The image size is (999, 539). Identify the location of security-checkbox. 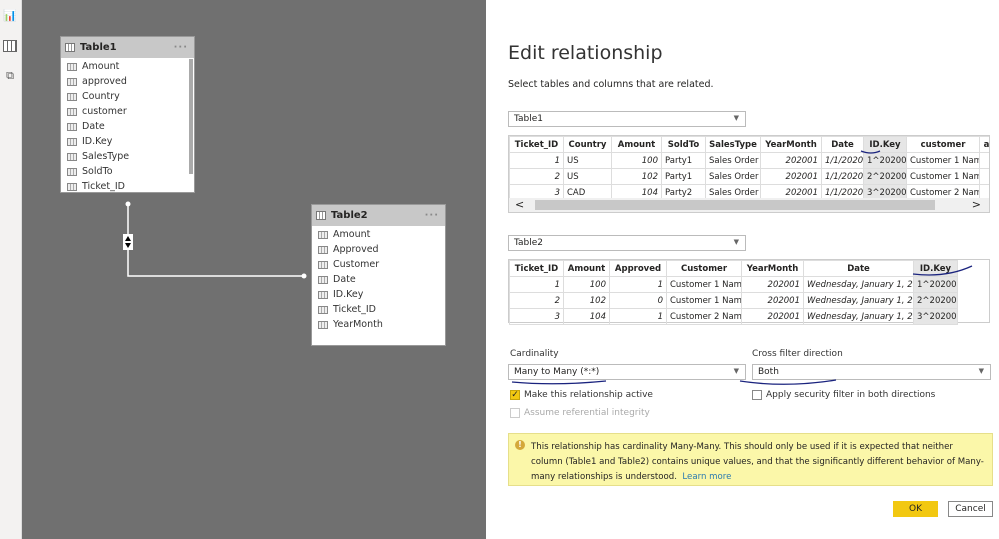
(757, 395).